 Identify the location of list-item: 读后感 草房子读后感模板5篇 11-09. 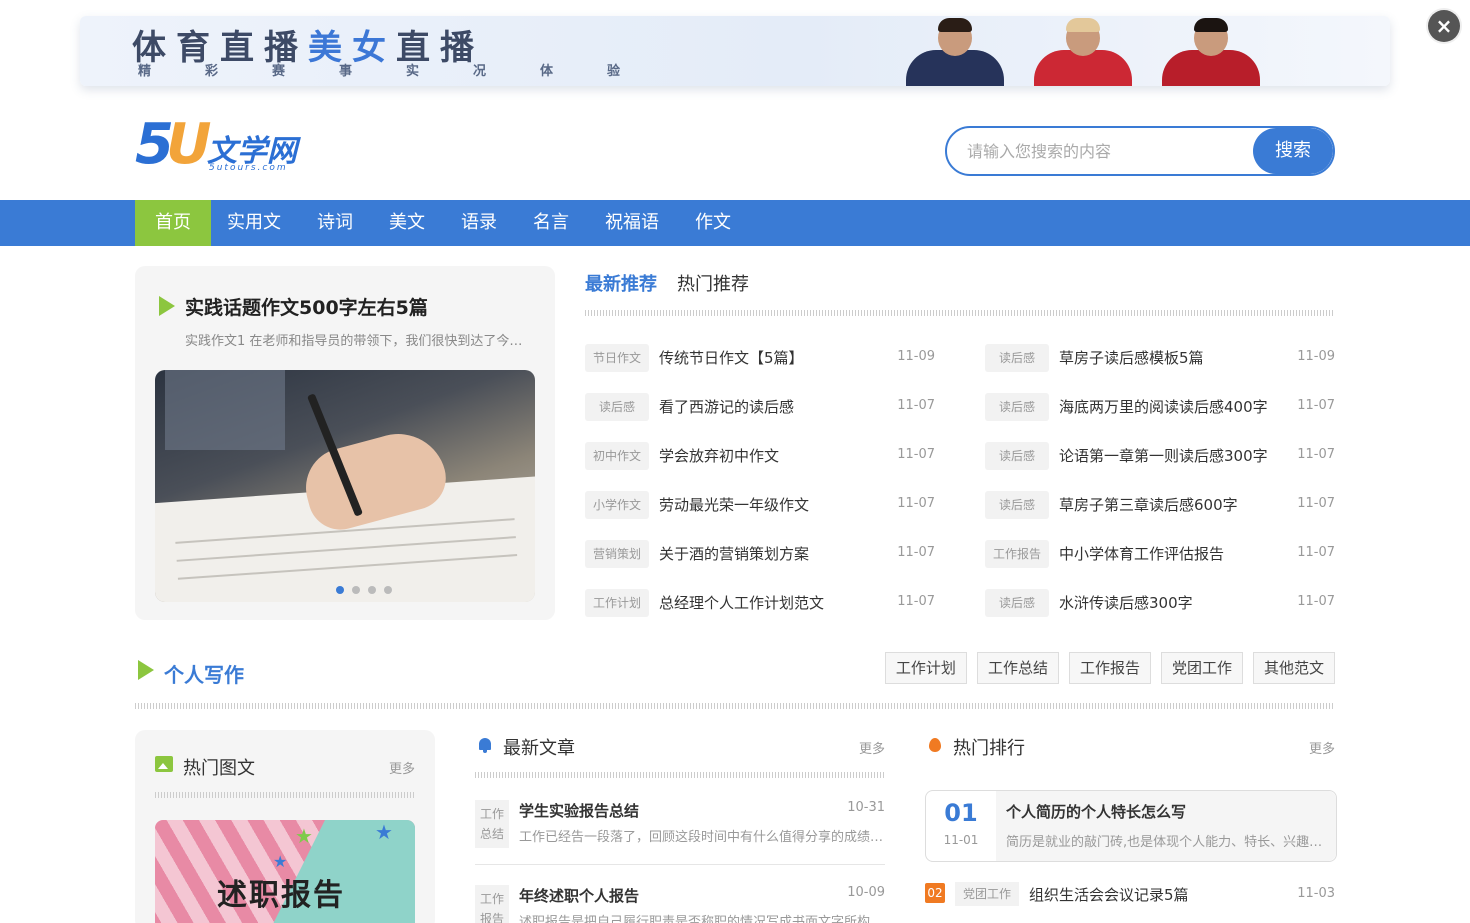
(1160, 364).